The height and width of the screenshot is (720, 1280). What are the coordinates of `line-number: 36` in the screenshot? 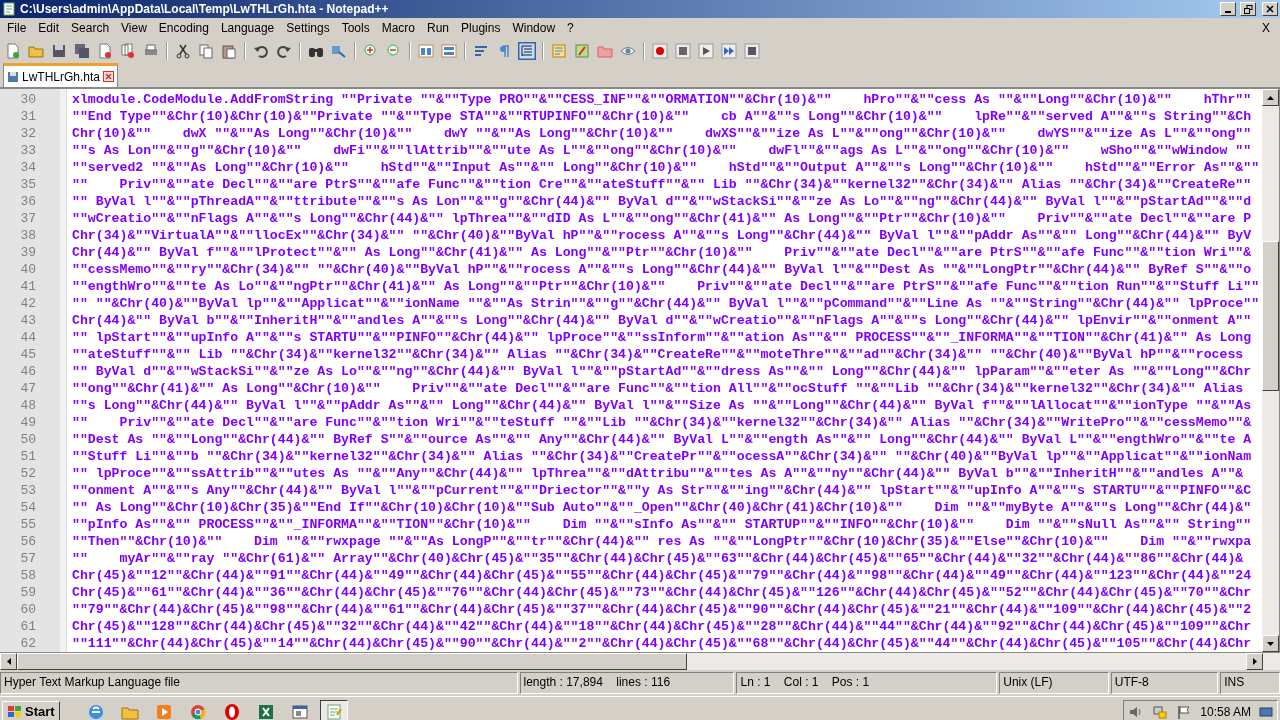 It's located at (28, 201).